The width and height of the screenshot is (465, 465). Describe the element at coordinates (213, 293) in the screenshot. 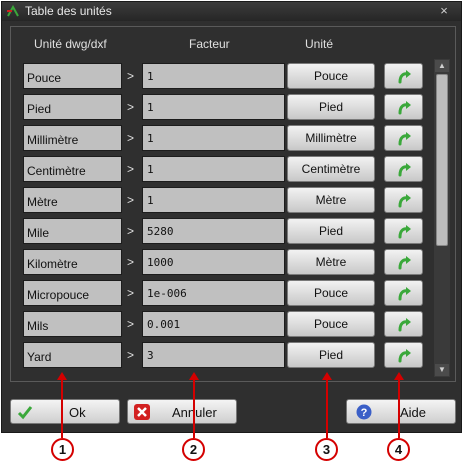

I see `factor-input: 1e-006` at that location.